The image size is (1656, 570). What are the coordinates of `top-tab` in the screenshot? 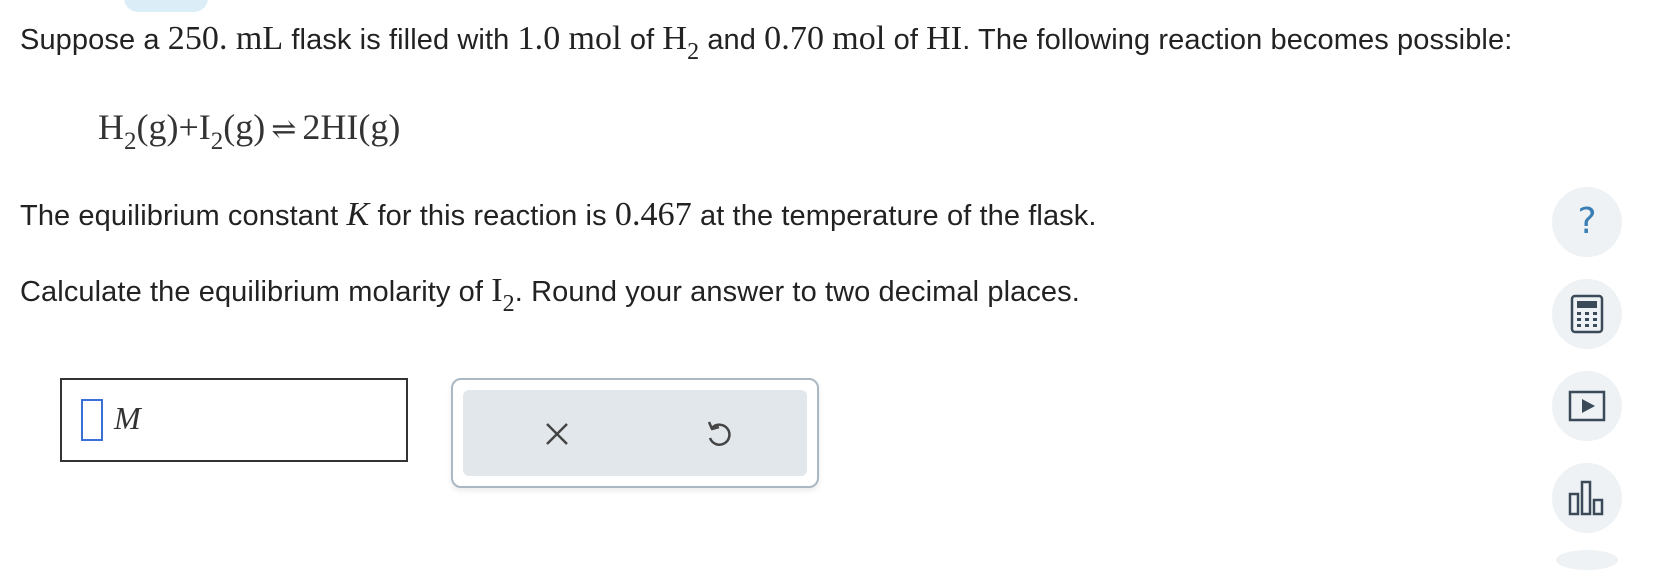 It's located at (166, 6).